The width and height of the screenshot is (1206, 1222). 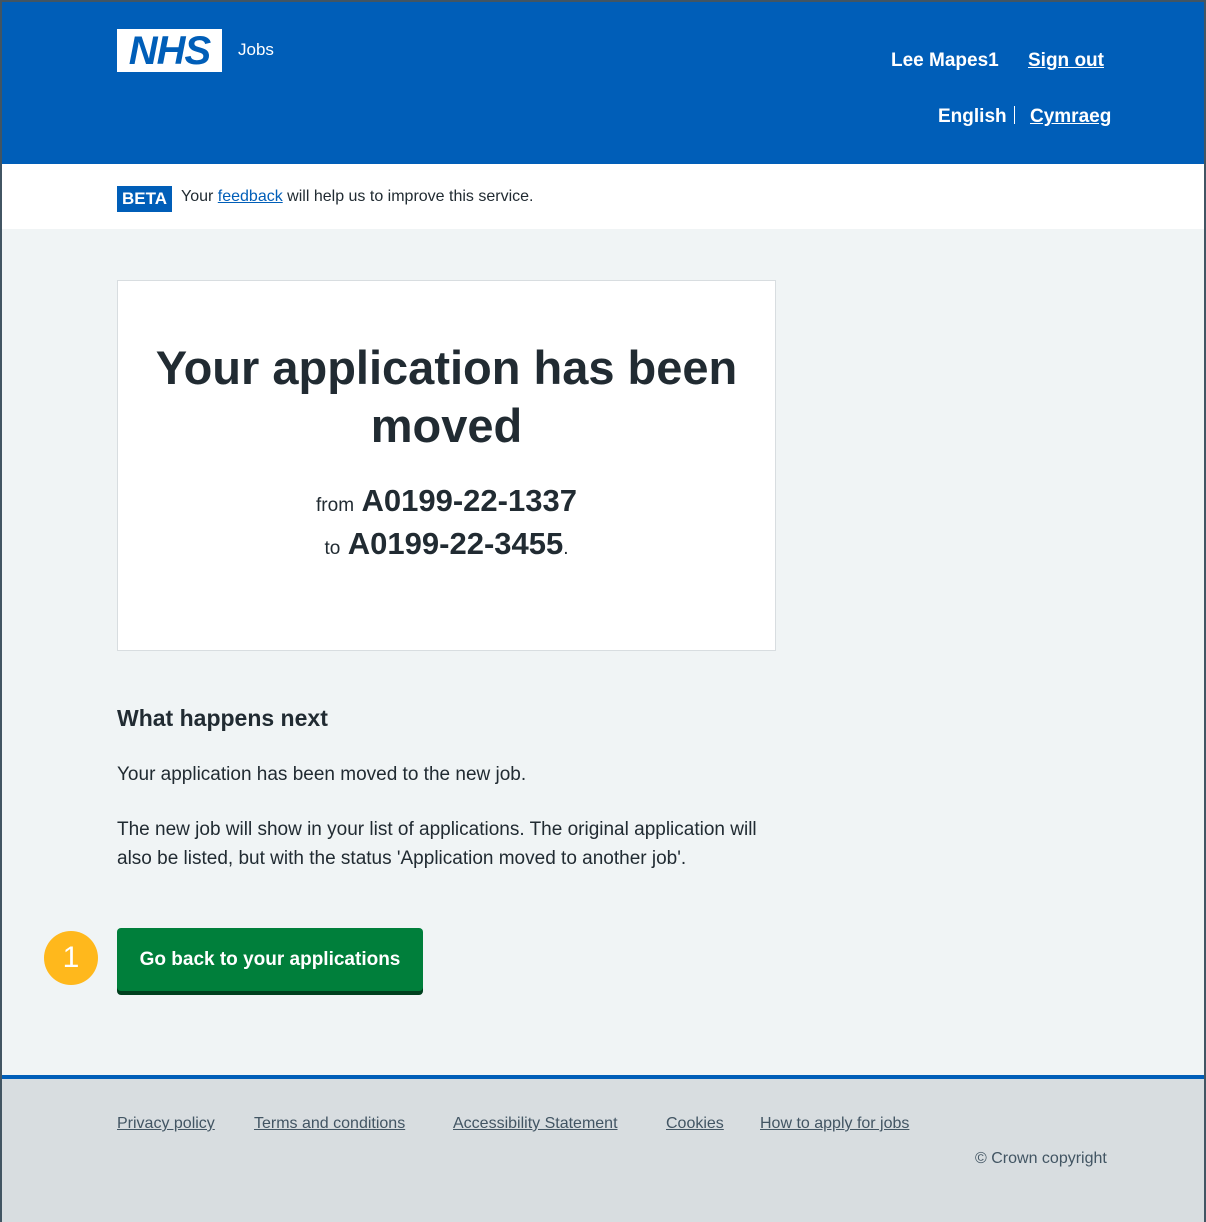 I want to click on from-label: from, so click(x=335, y=505).